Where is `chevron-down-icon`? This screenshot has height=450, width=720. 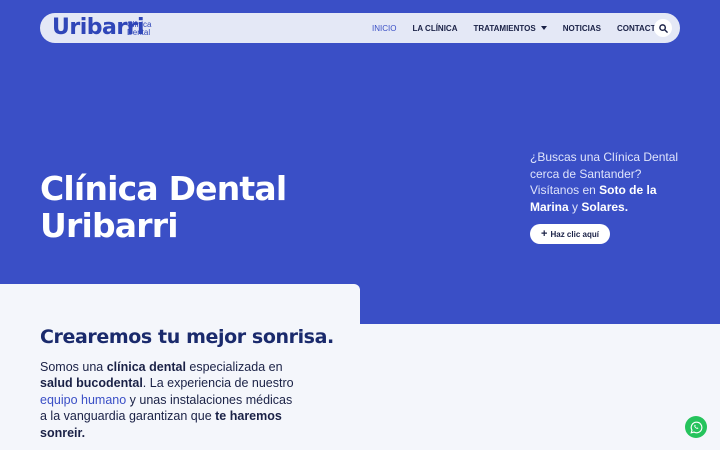
chevron-down-icon is located at coordinates (543, 28).